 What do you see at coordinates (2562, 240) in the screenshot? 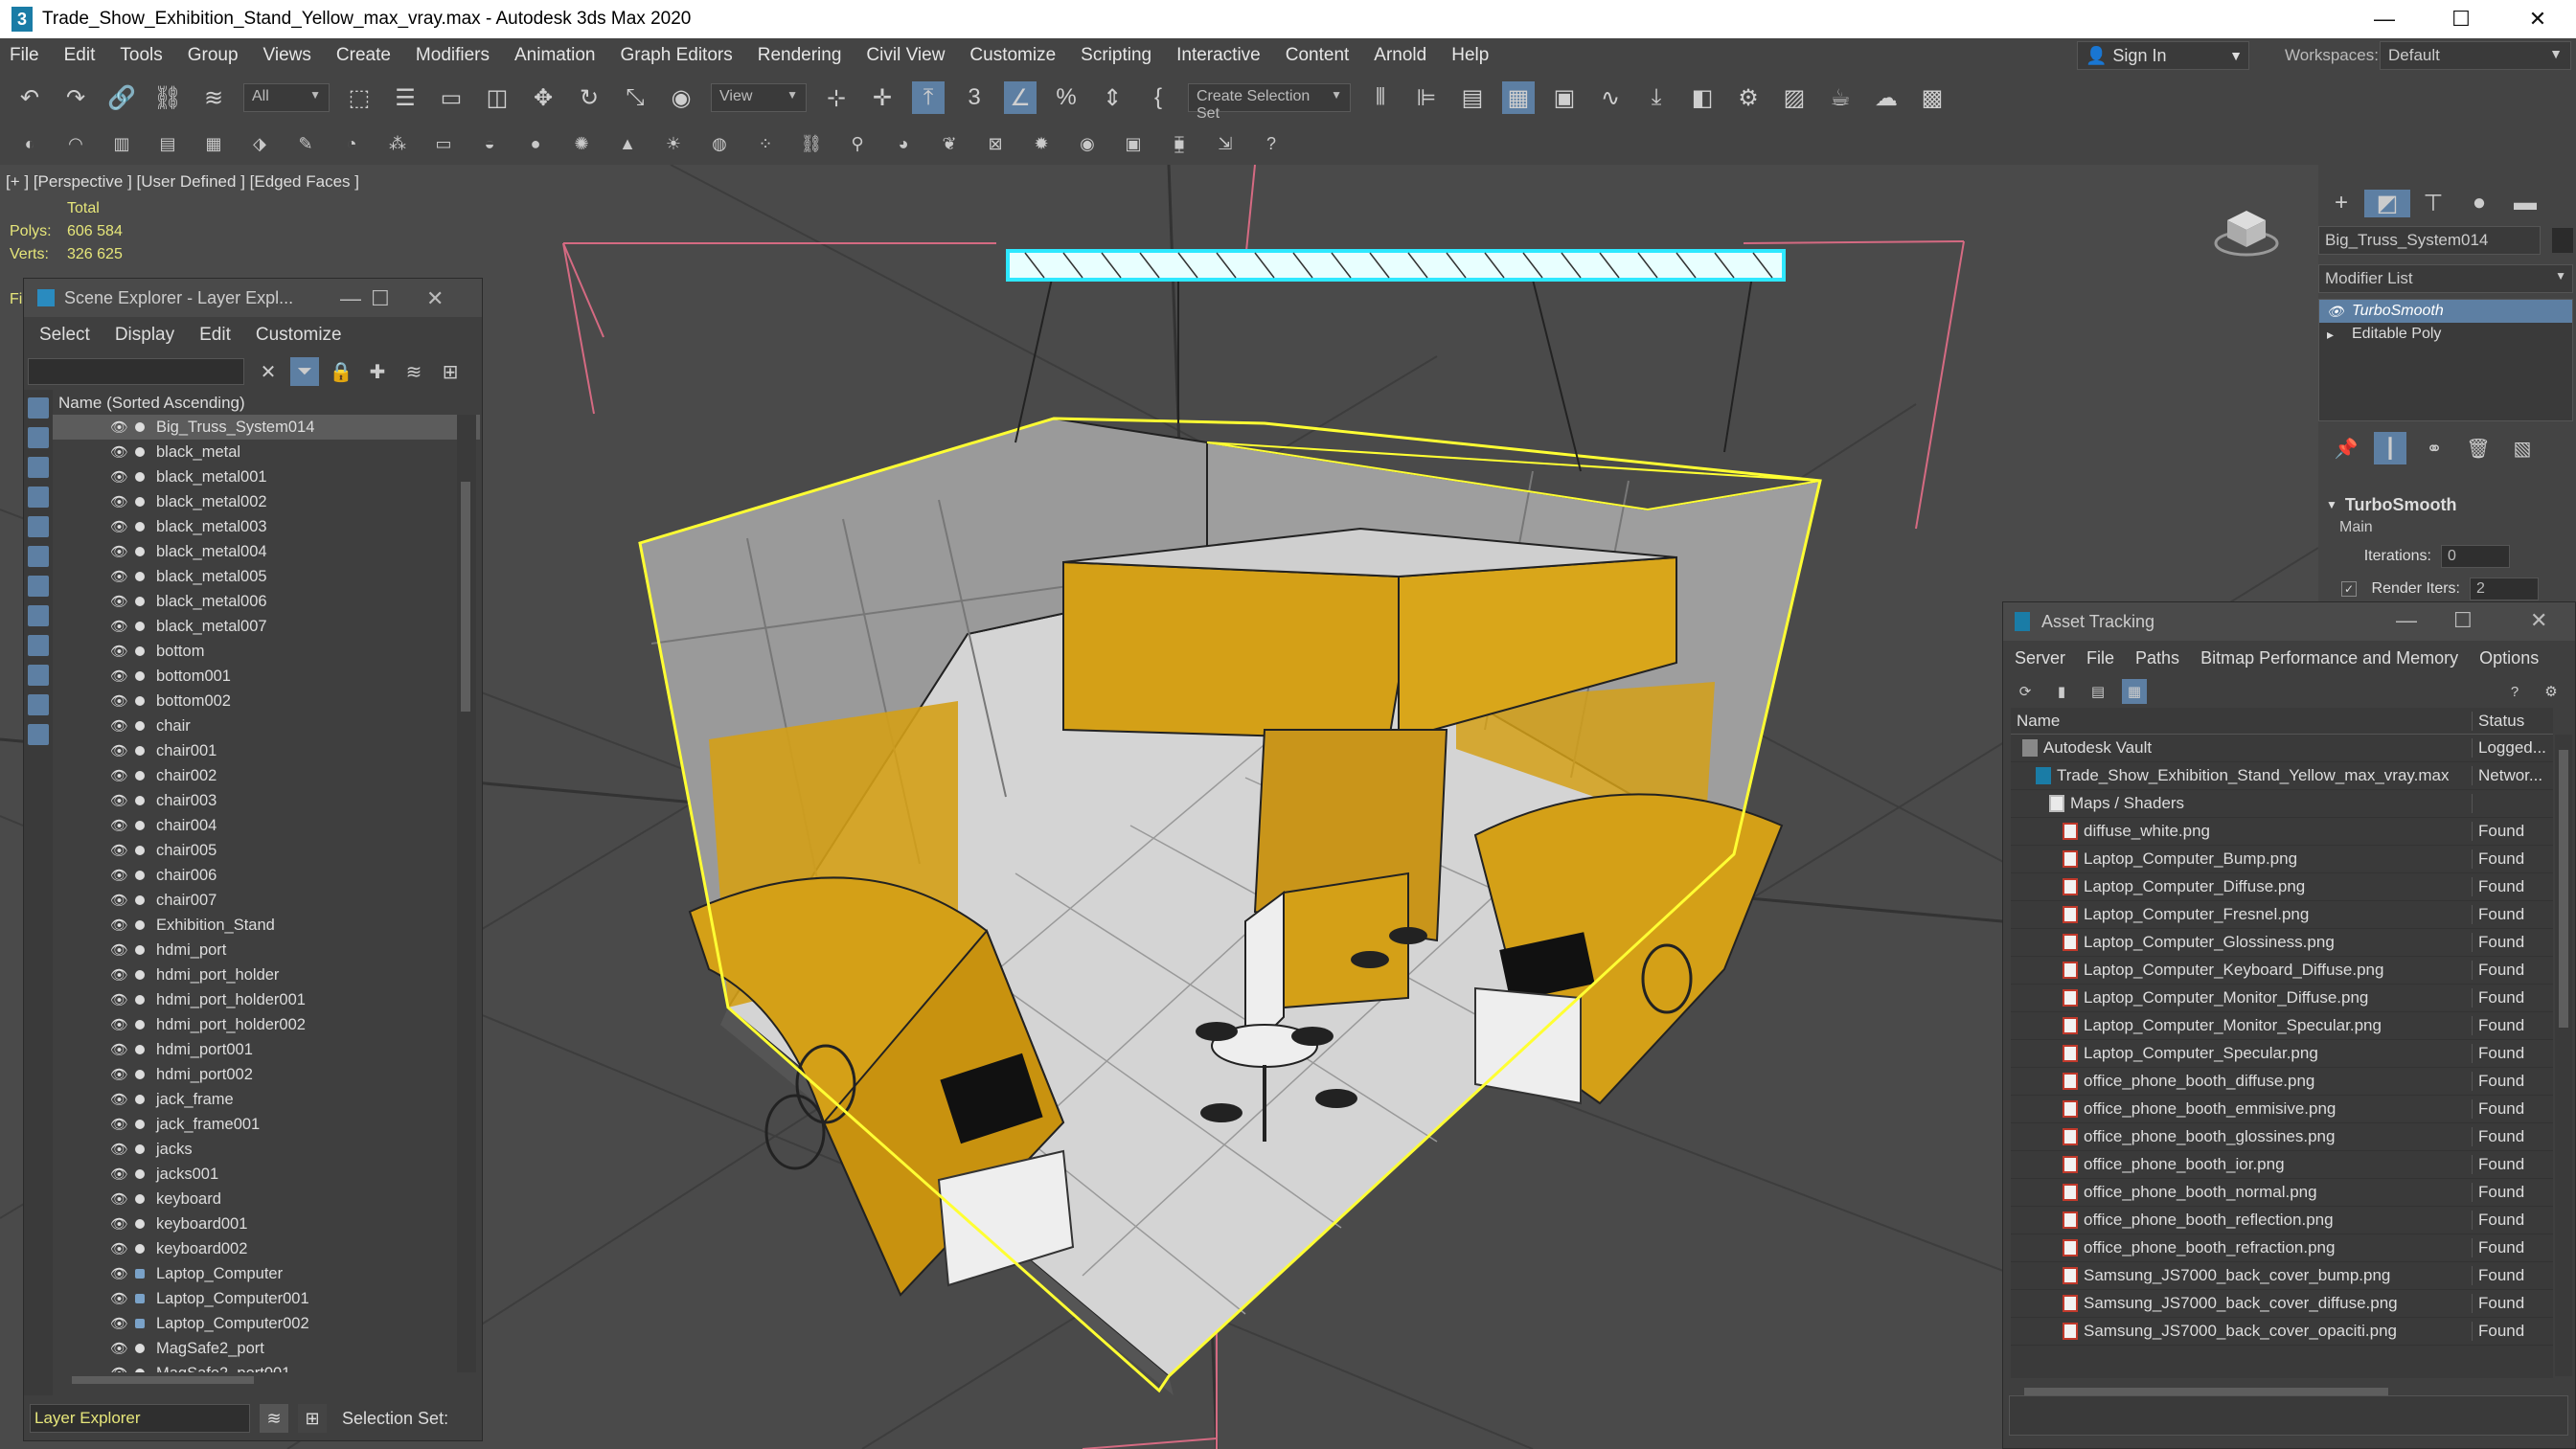
I see `object-color-swatch` at bounding box center [2562, 240].